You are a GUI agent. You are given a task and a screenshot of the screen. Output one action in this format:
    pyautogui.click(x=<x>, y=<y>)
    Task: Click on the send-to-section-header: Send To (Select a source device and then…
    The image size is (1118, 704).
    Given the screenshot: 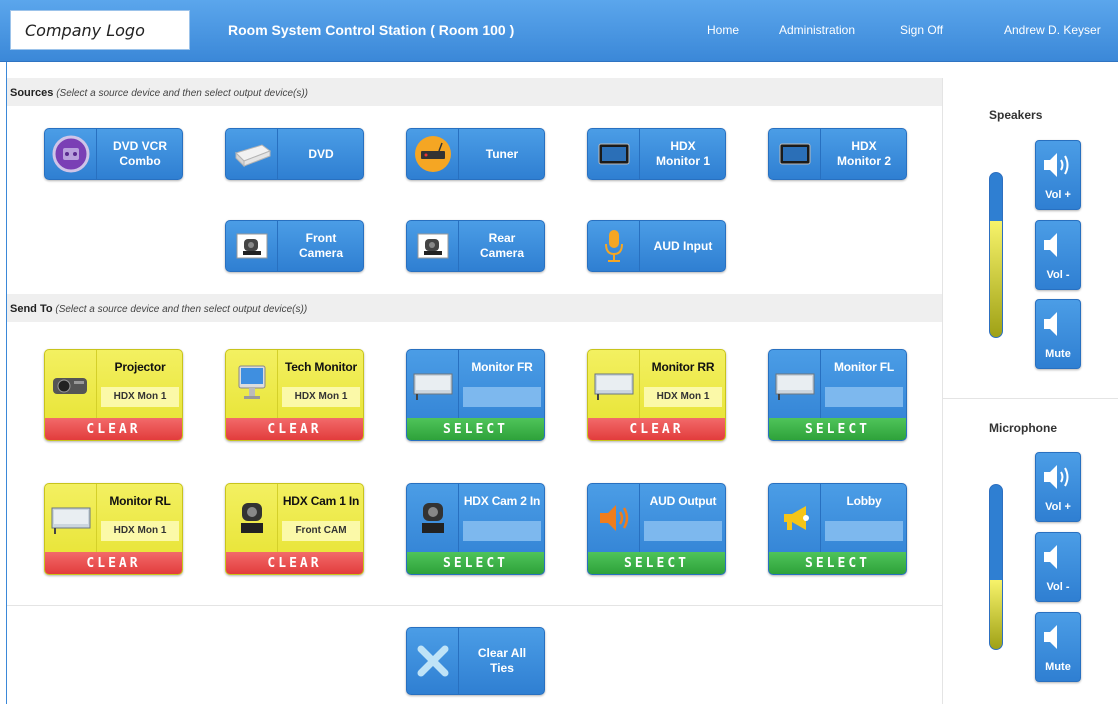 What is the action you would take?
    pyautogui.click(x=475, y=308)
    